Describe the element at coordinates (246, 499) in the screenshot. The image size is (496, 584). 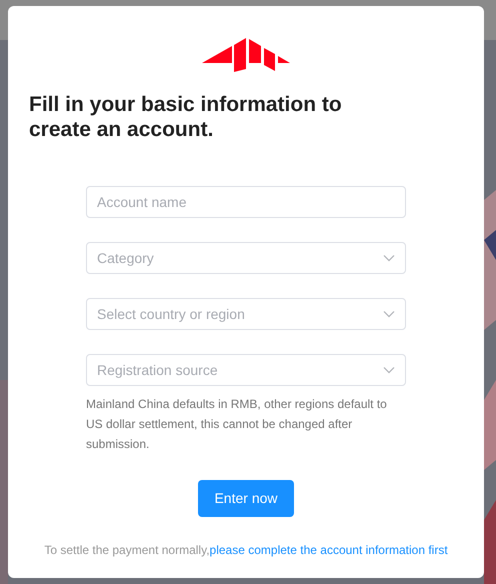
I see `enter-button: Enter now` at that location.